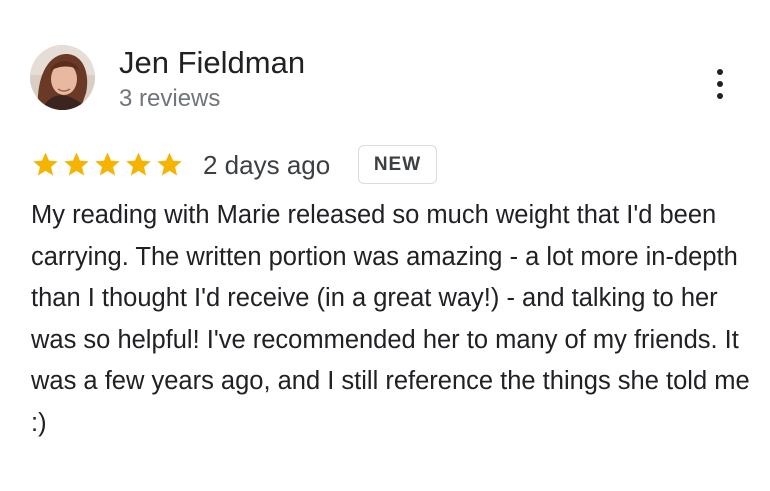 The width and height of the screenshot is (770, 491). What do you see at coordinates (397, 164) in the screenshot?
I see `new-badge: NEW` at bounding box center [397, 164].